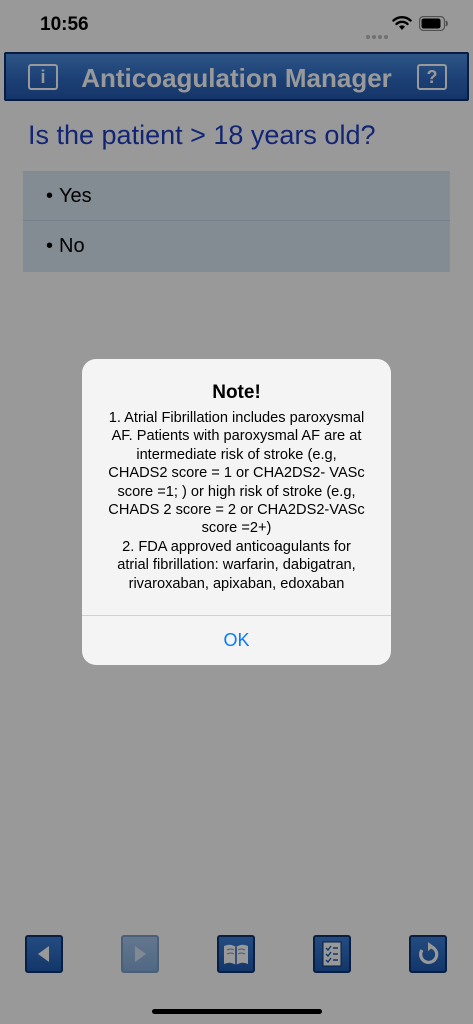 The height and width of the screenshot is (1024, 473). What do you see at coordinates (236, 546) in the screenshot?
I see `alert-message-line: 2. FDA approved anticoagulants for` at bounding box center [236, 546].